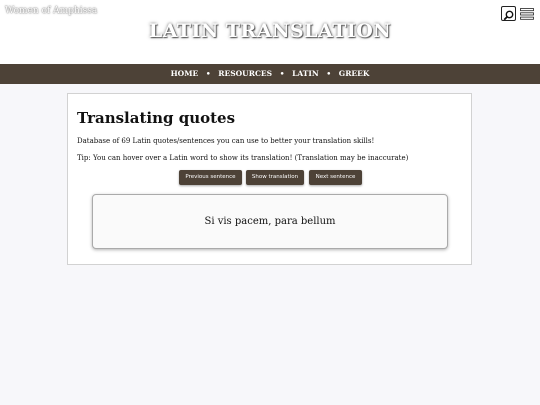 This screenshot has width=540, height=405. I want to click on nav-greek: GREEK, so click(354, 74).